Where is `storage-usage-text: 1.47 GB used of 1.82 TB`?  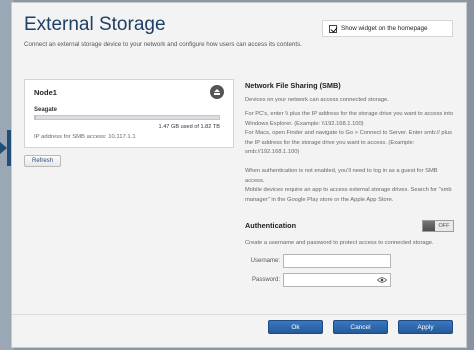
storage-usage-text: 1.47 GB used of 1.82 TB is located at coordinates (189, 127).